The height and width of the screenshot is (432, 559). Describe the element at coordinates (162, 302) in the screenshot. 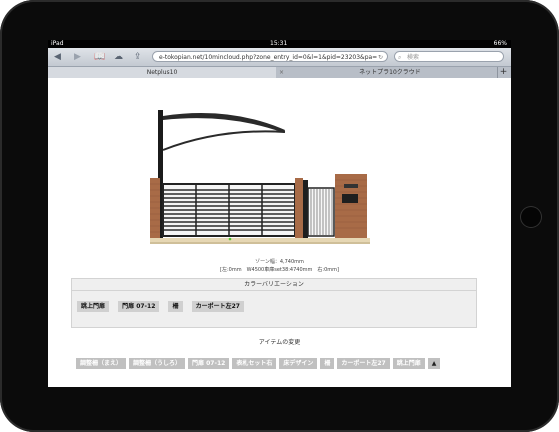

I see `color-chip-list: 跳上門扉 門扉 07-12 柵 カーポート左27` at that location.